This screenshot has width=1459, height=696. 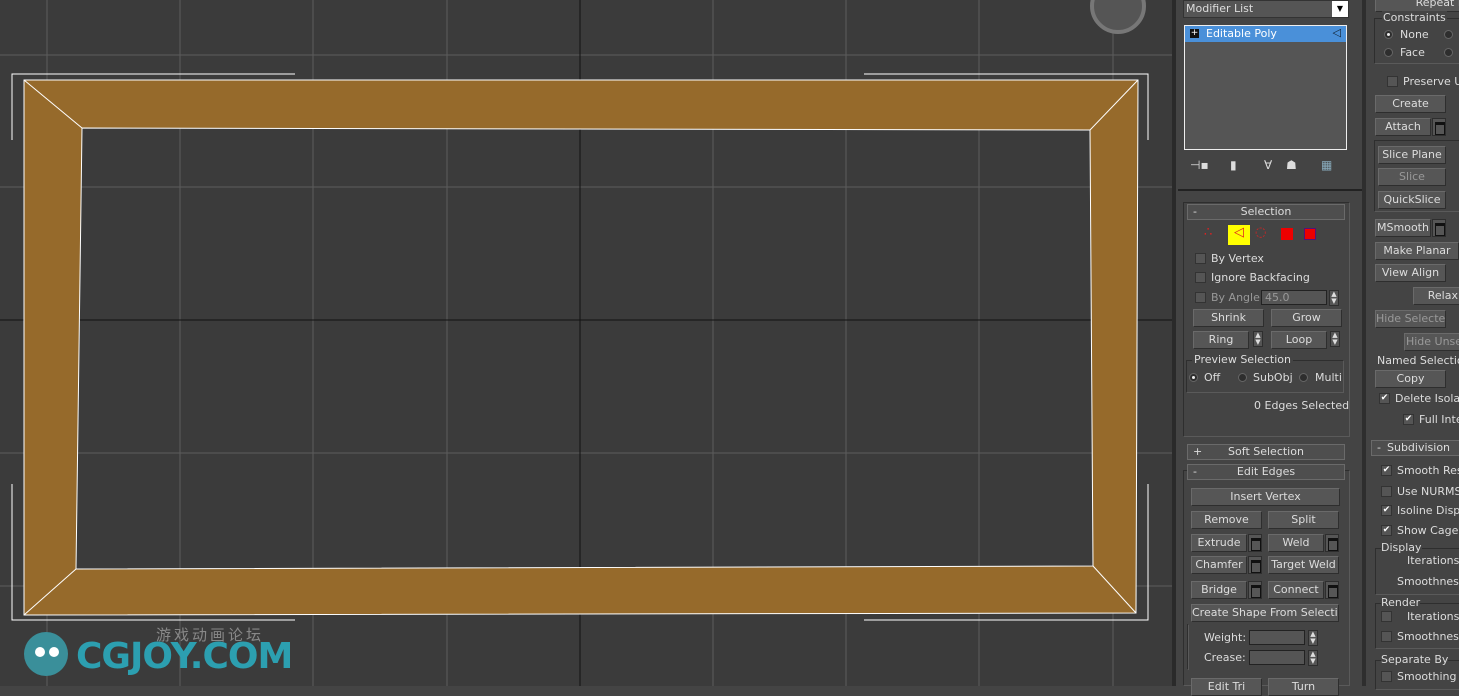 What do you see at coordinates (1412, 155) in the screenshot?
I see `slice-plane-button: Slice Plane` at bounding box center [1412, 155].